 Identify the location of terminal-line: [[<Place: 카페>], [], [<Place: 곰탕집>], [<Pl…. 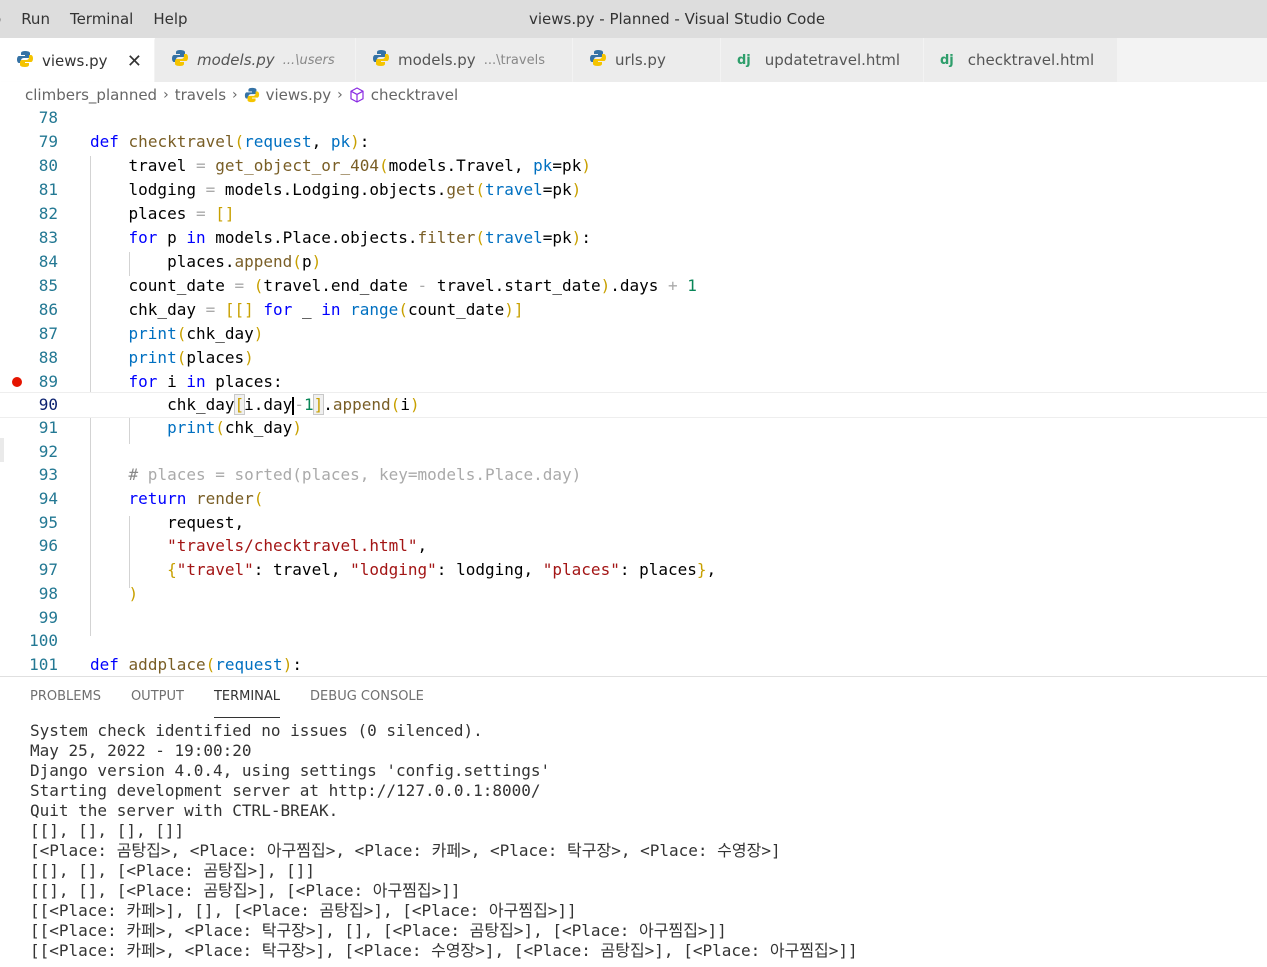
(303, 910).